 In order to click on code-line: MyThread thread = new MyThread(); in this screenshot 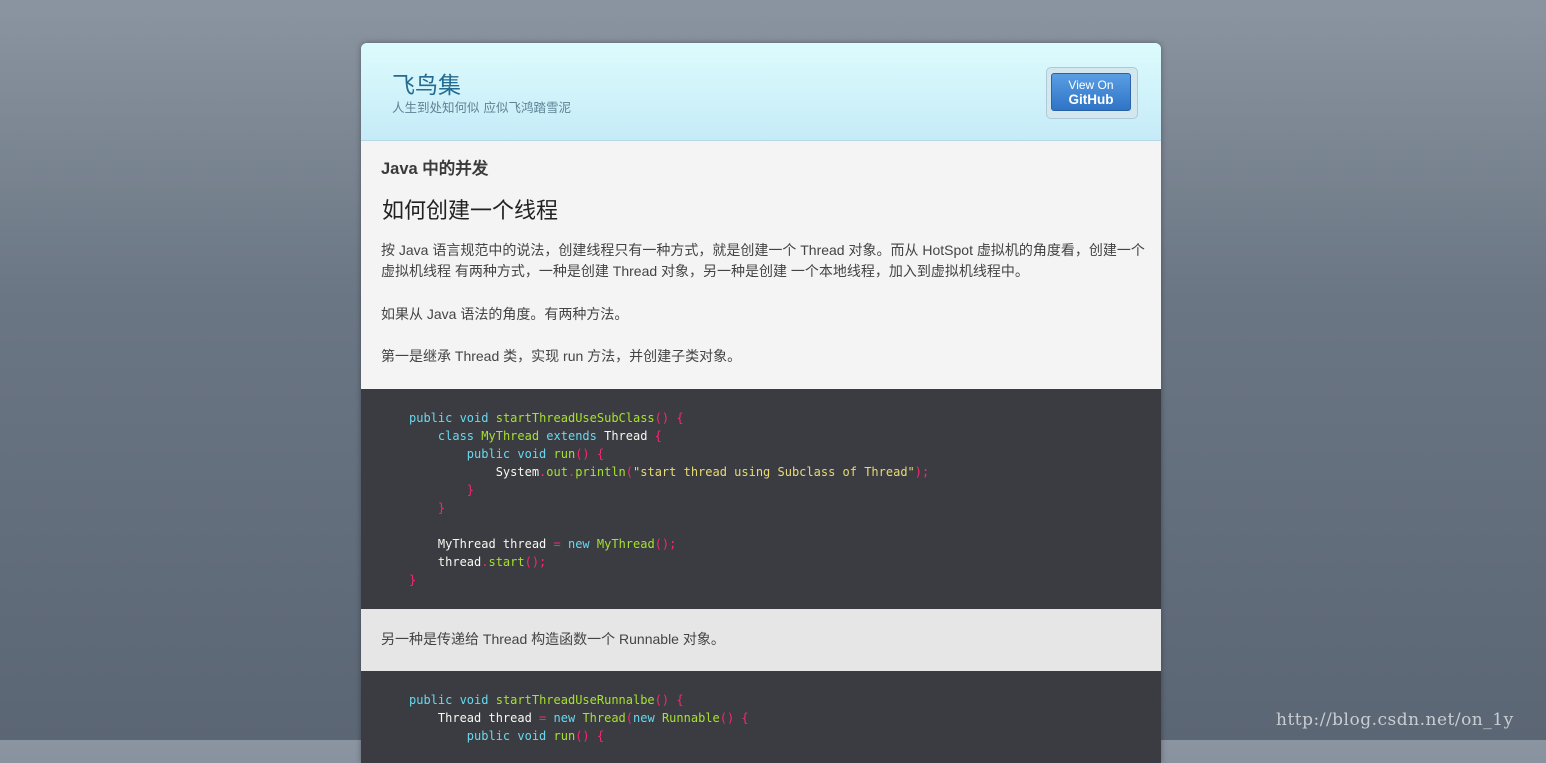, I will do `click(543, 544)`.